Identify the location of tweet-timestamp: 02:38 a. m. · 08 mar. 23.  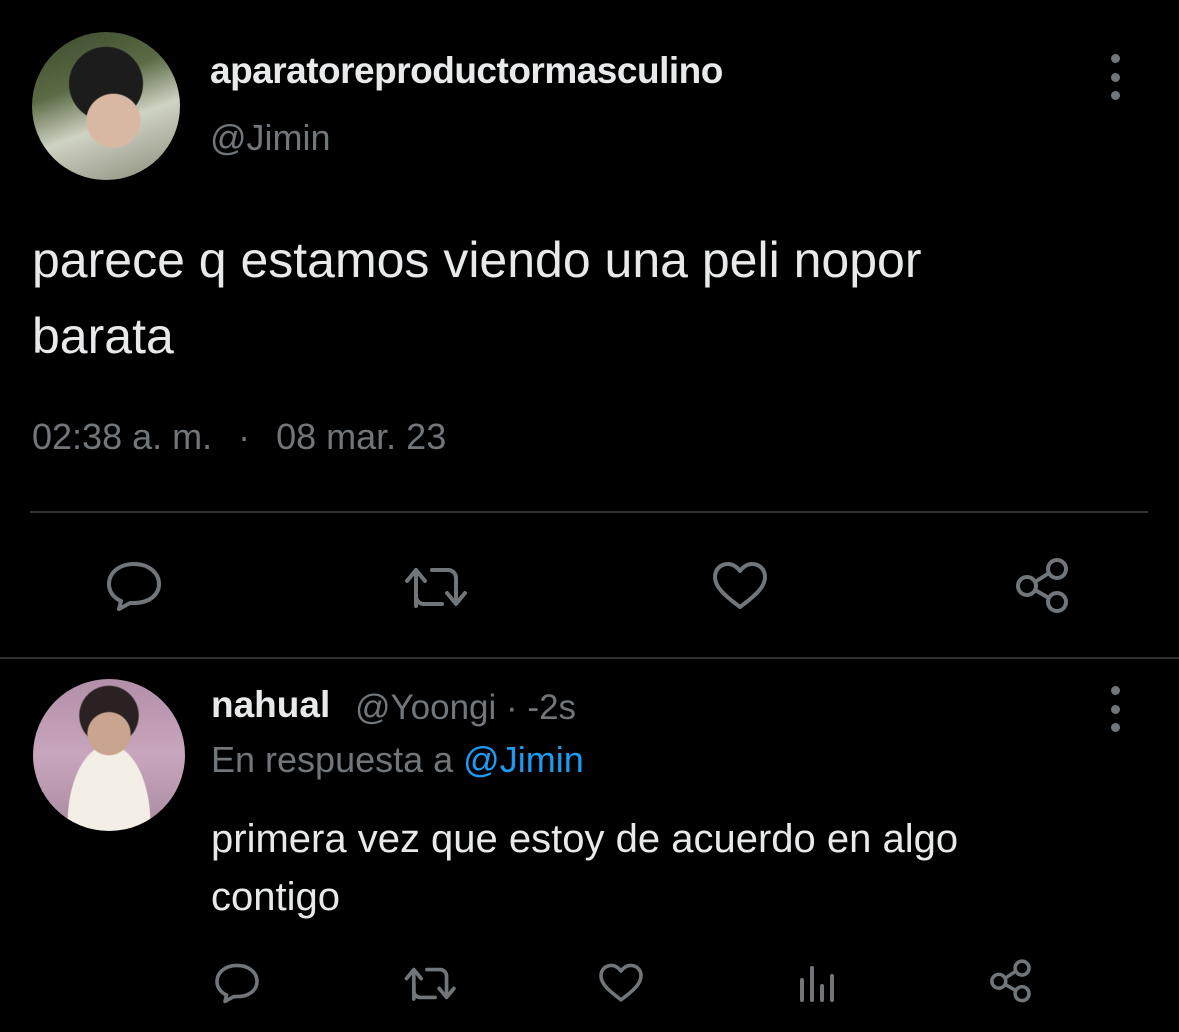
(239, 437).